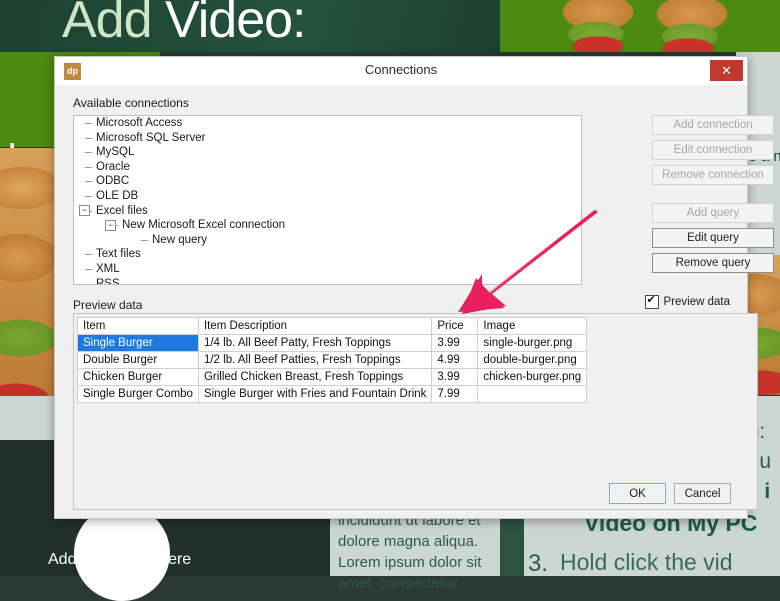 Image resolution: width=780 pixels, height=601 pixels. What do you see at coordinates (315, 377) in the screenshot?
I see `table-cell: Grilled Chicken Breast, Fresh Toppings` at bounding box center [315, 377].